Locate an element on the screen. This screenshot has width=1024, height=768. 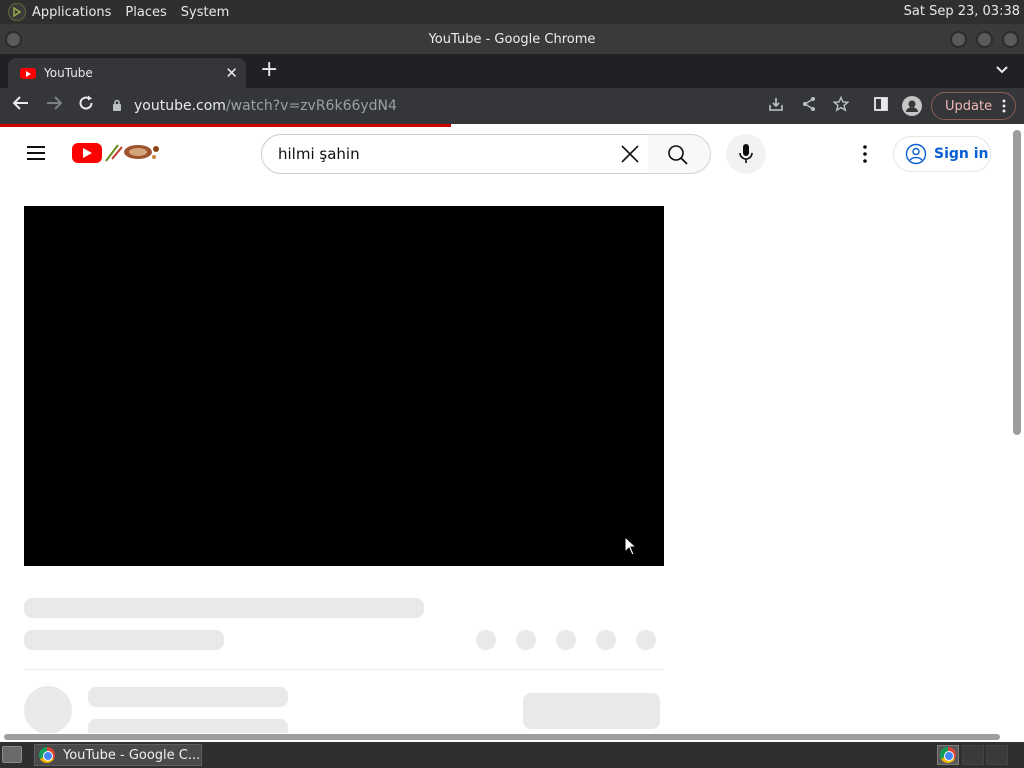
browser-toolbar: youtube.com/watch?v=zvR6k66ydN4 Update is located at coordinates (512, 106).